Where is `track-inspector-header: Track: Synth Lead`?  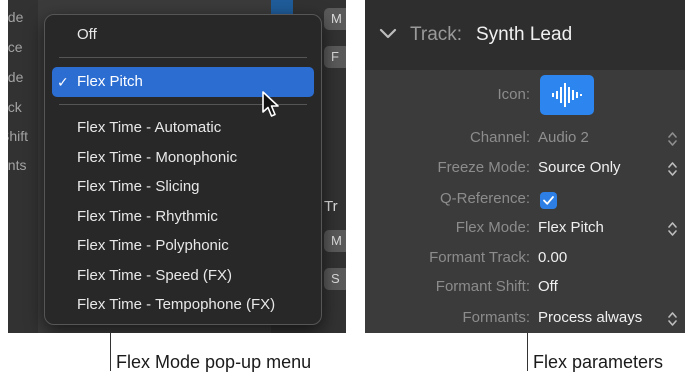 track-inspector-header: Track: Synth Lead is located at coordinates (525, 35).